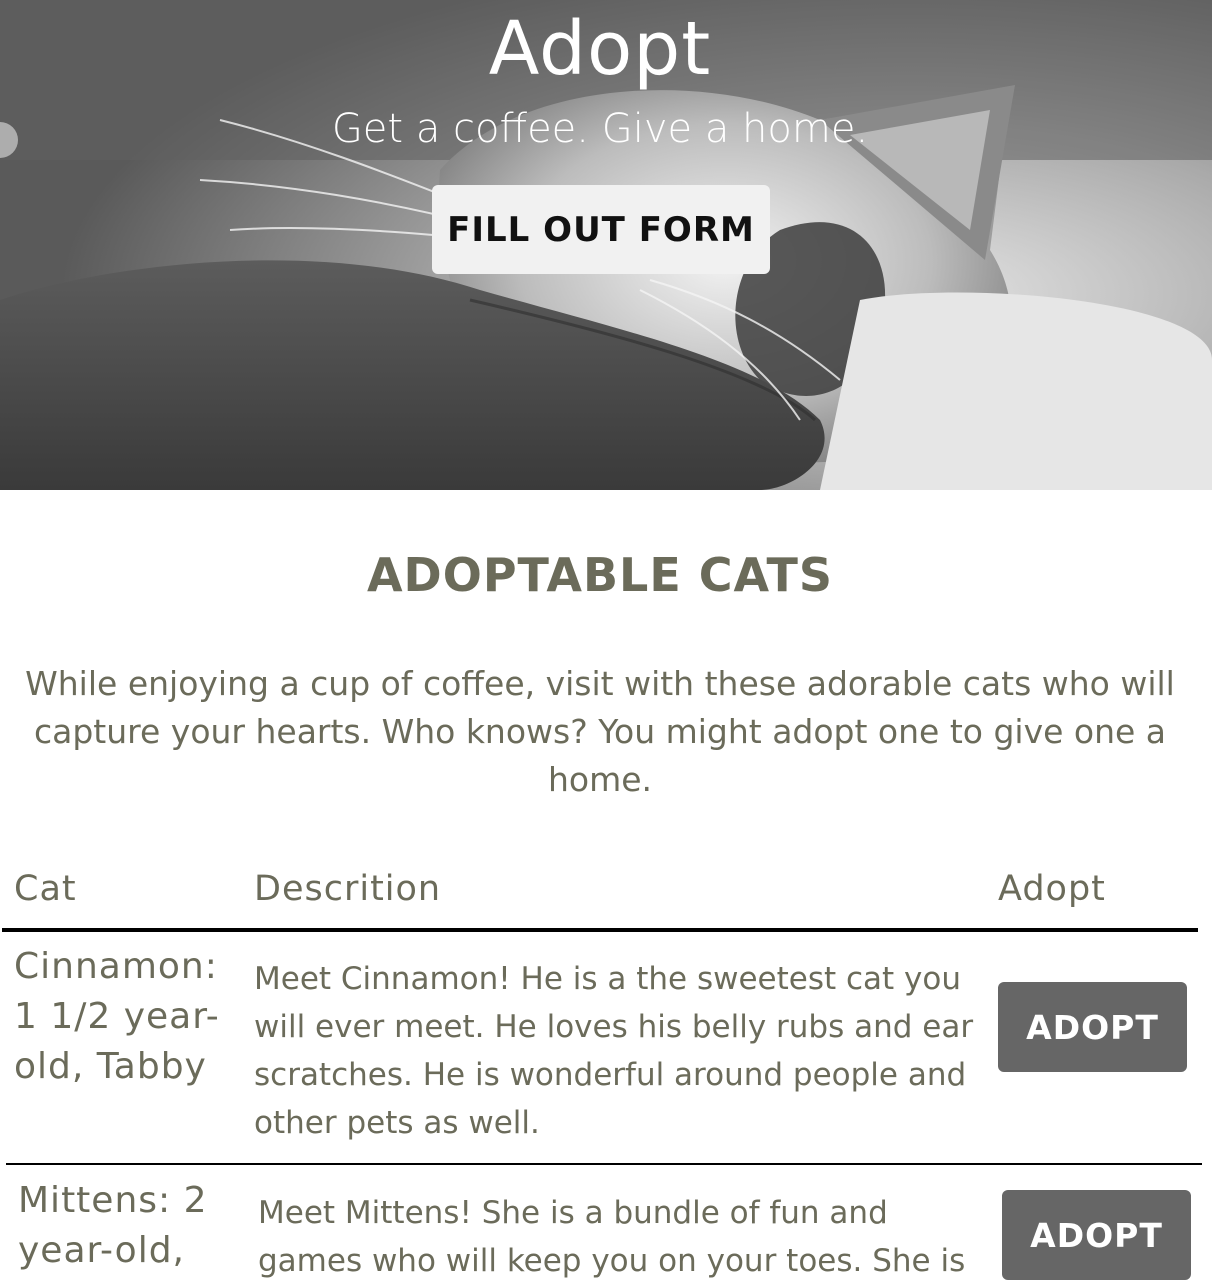  I want to click on cat-name-cinnamon: Cinnamon: 1 1/2 year-old, Tabby, so click(117, 1016).